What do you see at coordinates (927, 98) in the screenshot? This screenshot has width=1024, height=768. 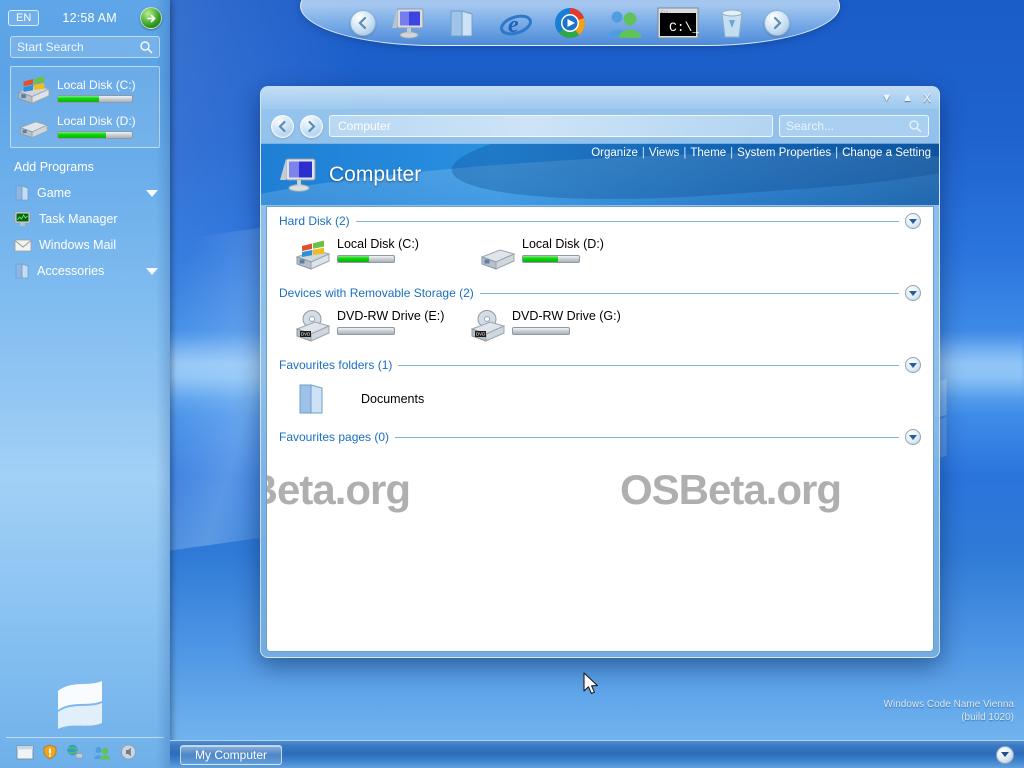 I see `close-button: X` at bounding box center [927, 98].